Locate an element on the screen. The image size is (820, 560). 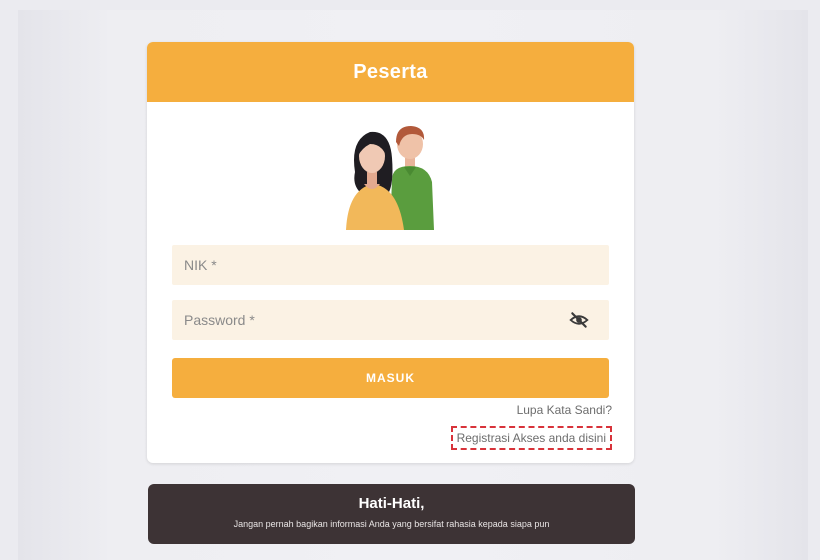
forgot-password-link: Lupa Kata Sandi? is located at coordinates (564, 410).